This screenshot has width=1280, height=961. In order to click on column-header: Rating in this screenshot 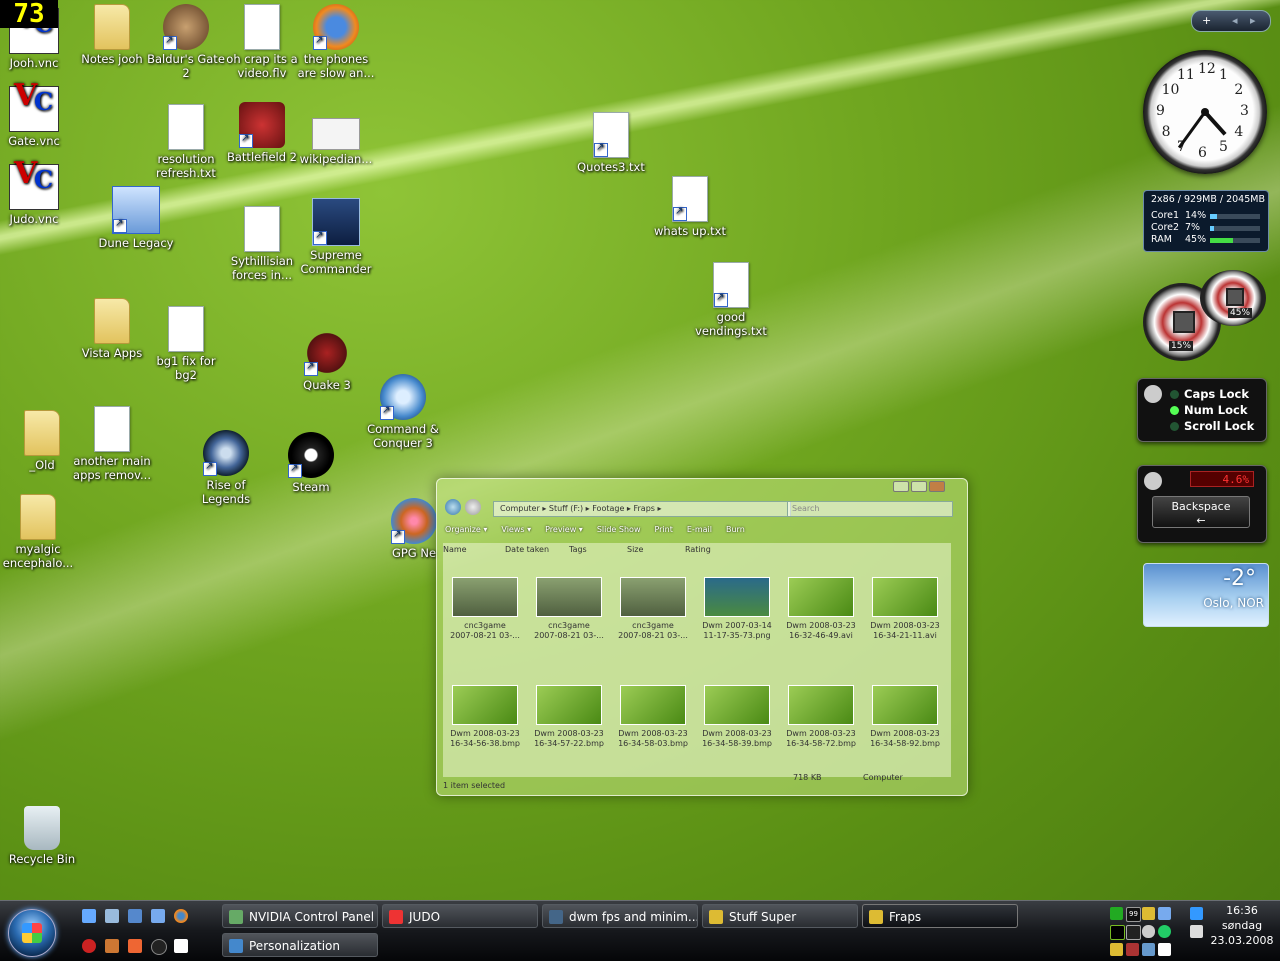, I will do `click(698, 549)`.